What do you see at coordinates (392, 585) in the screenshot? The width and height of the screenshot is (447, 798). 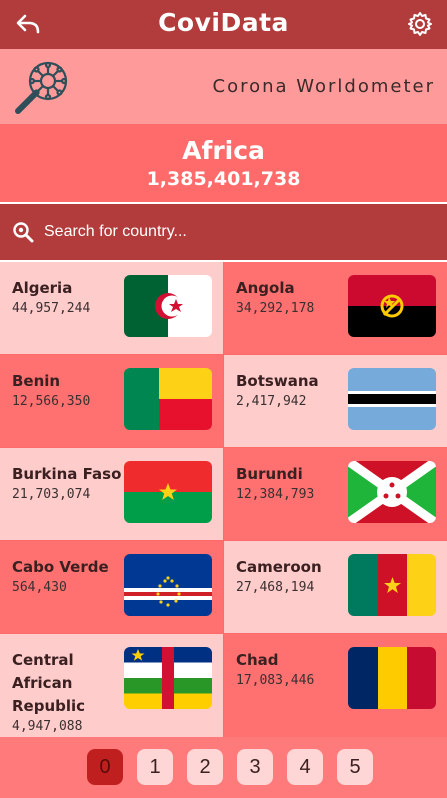 I see `cameroon-flag-icon` at bounding box center [392, 585].